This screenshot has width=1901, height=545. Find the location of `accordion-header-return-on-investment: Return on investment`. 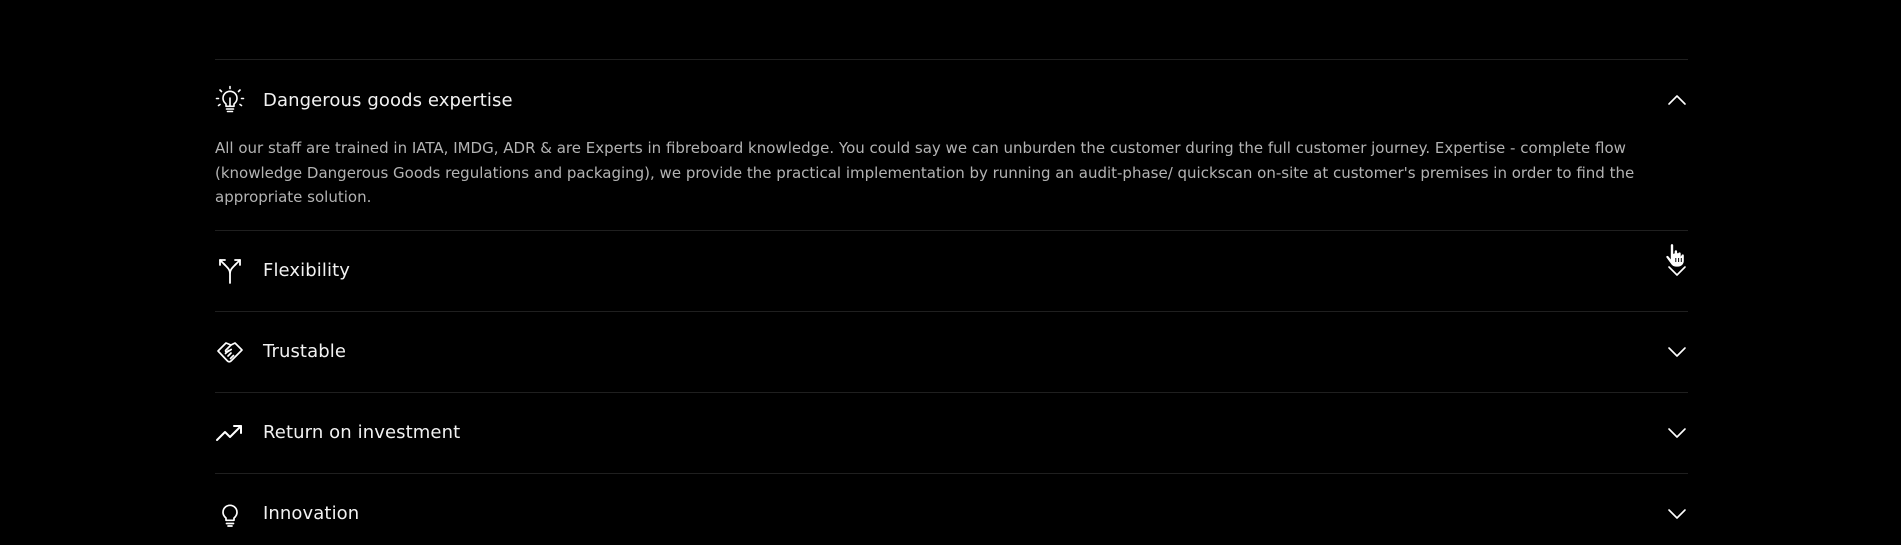

accordion-header-return-on-investment: Return on investment is located at coordinates (951, 433).